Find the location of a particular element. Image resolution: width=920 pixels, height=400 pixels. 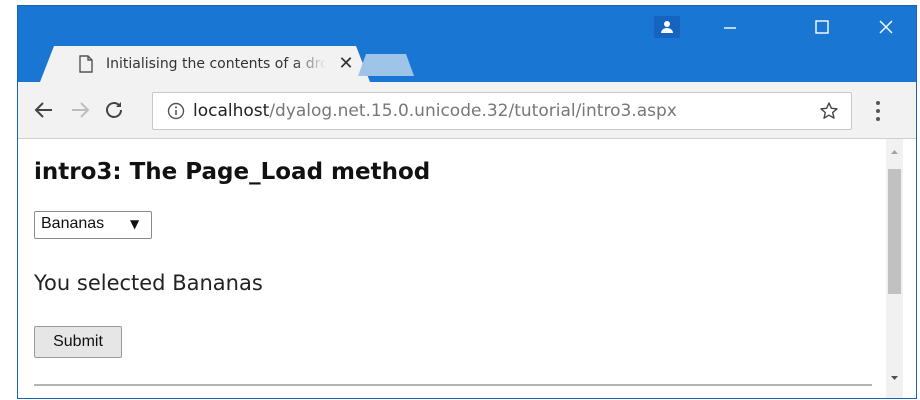

dropdown-value: Bananas is located at coordinates (73, 223).